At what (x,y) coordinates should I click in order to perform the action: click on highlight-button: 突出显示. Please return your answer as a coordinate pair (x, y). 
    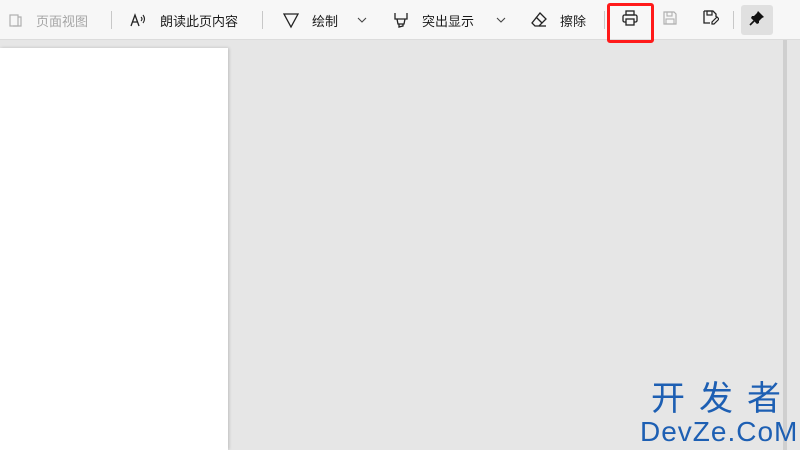
    Looking at the image, I should click on (433, 20).